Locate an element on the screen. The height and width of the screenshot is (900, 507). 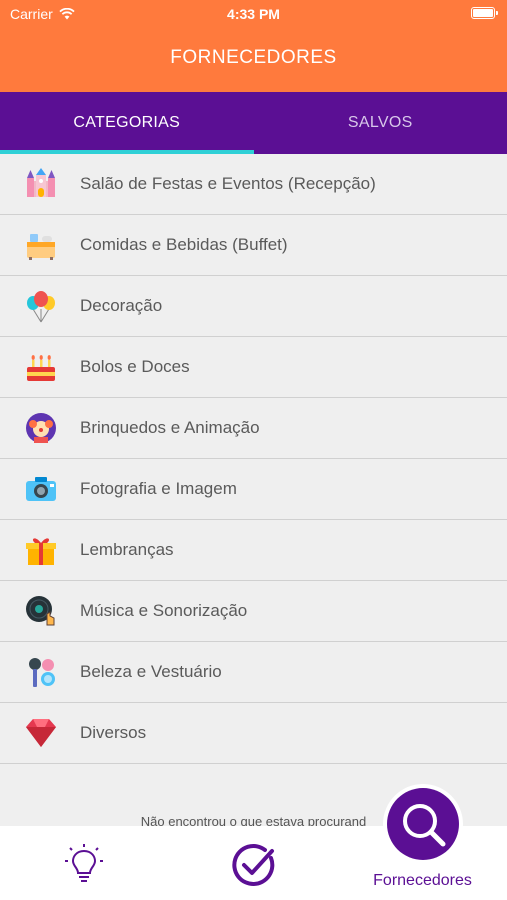
camera-icon is located at coordinates (41, 489).